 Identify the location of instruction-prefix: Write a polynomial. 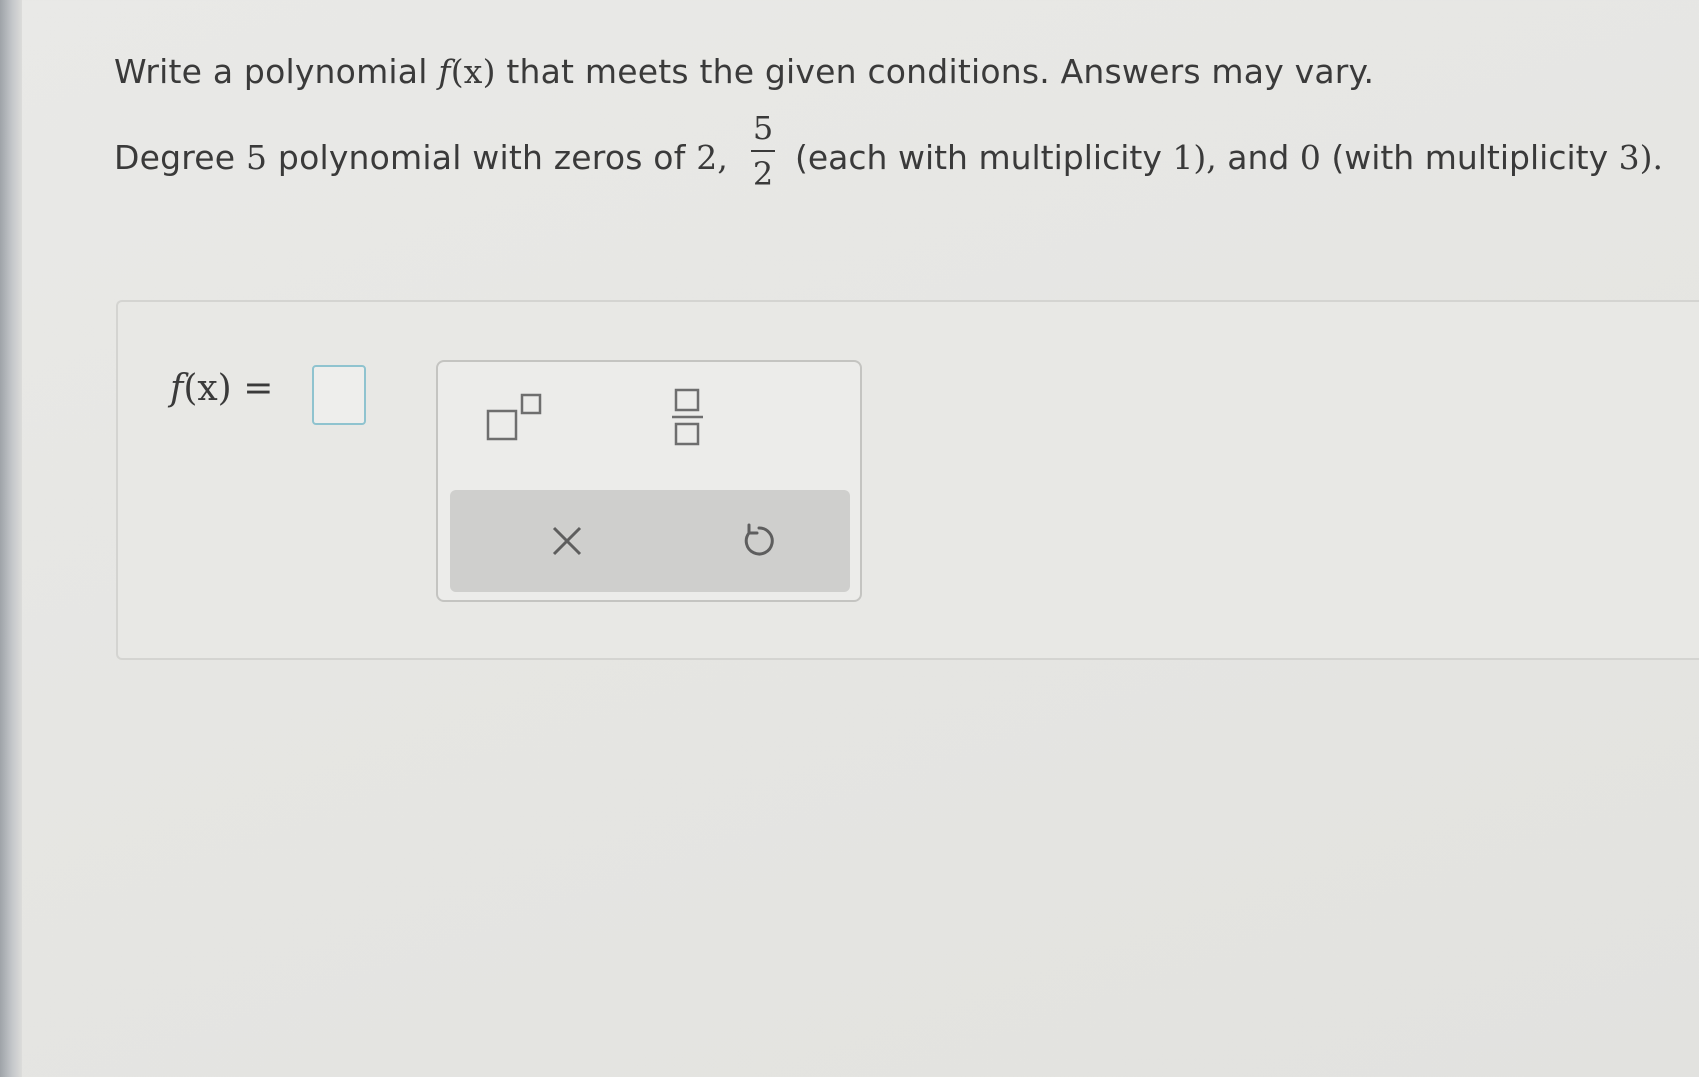
(271, 71).